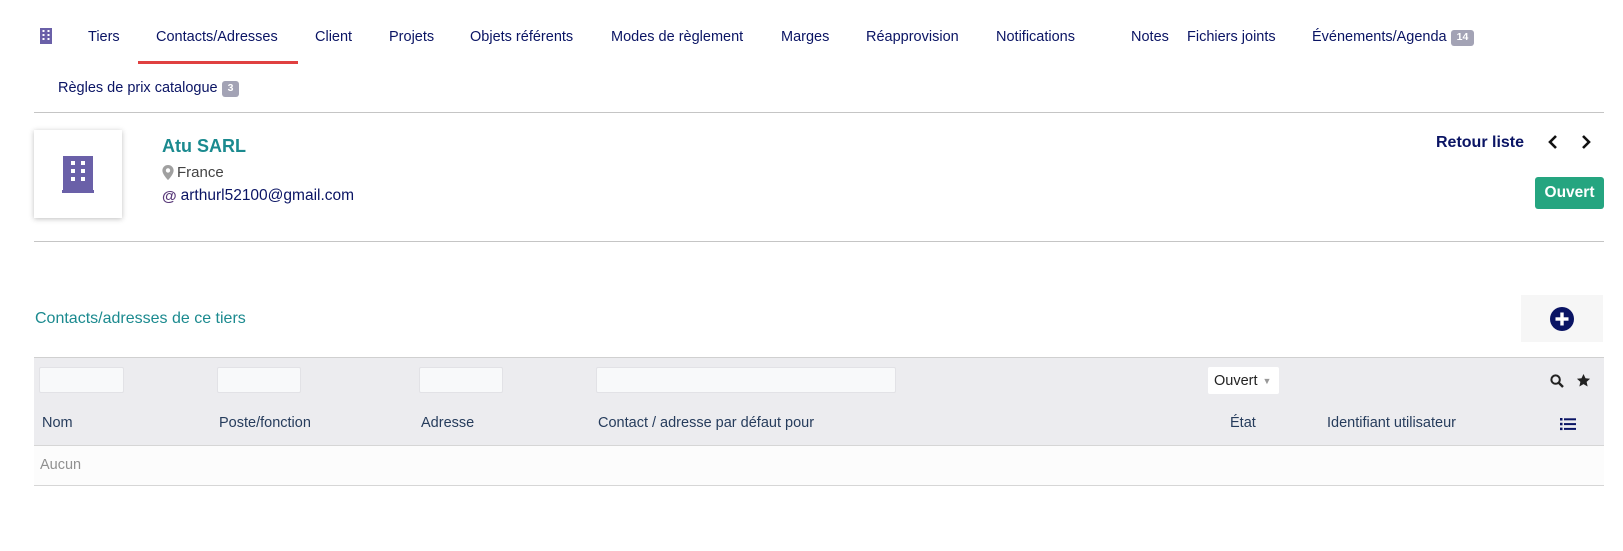 Image resolution: width=1623 pixels, height=551 pixels. I want to click on tab-label: Modes de règlement, so click(677, 37).